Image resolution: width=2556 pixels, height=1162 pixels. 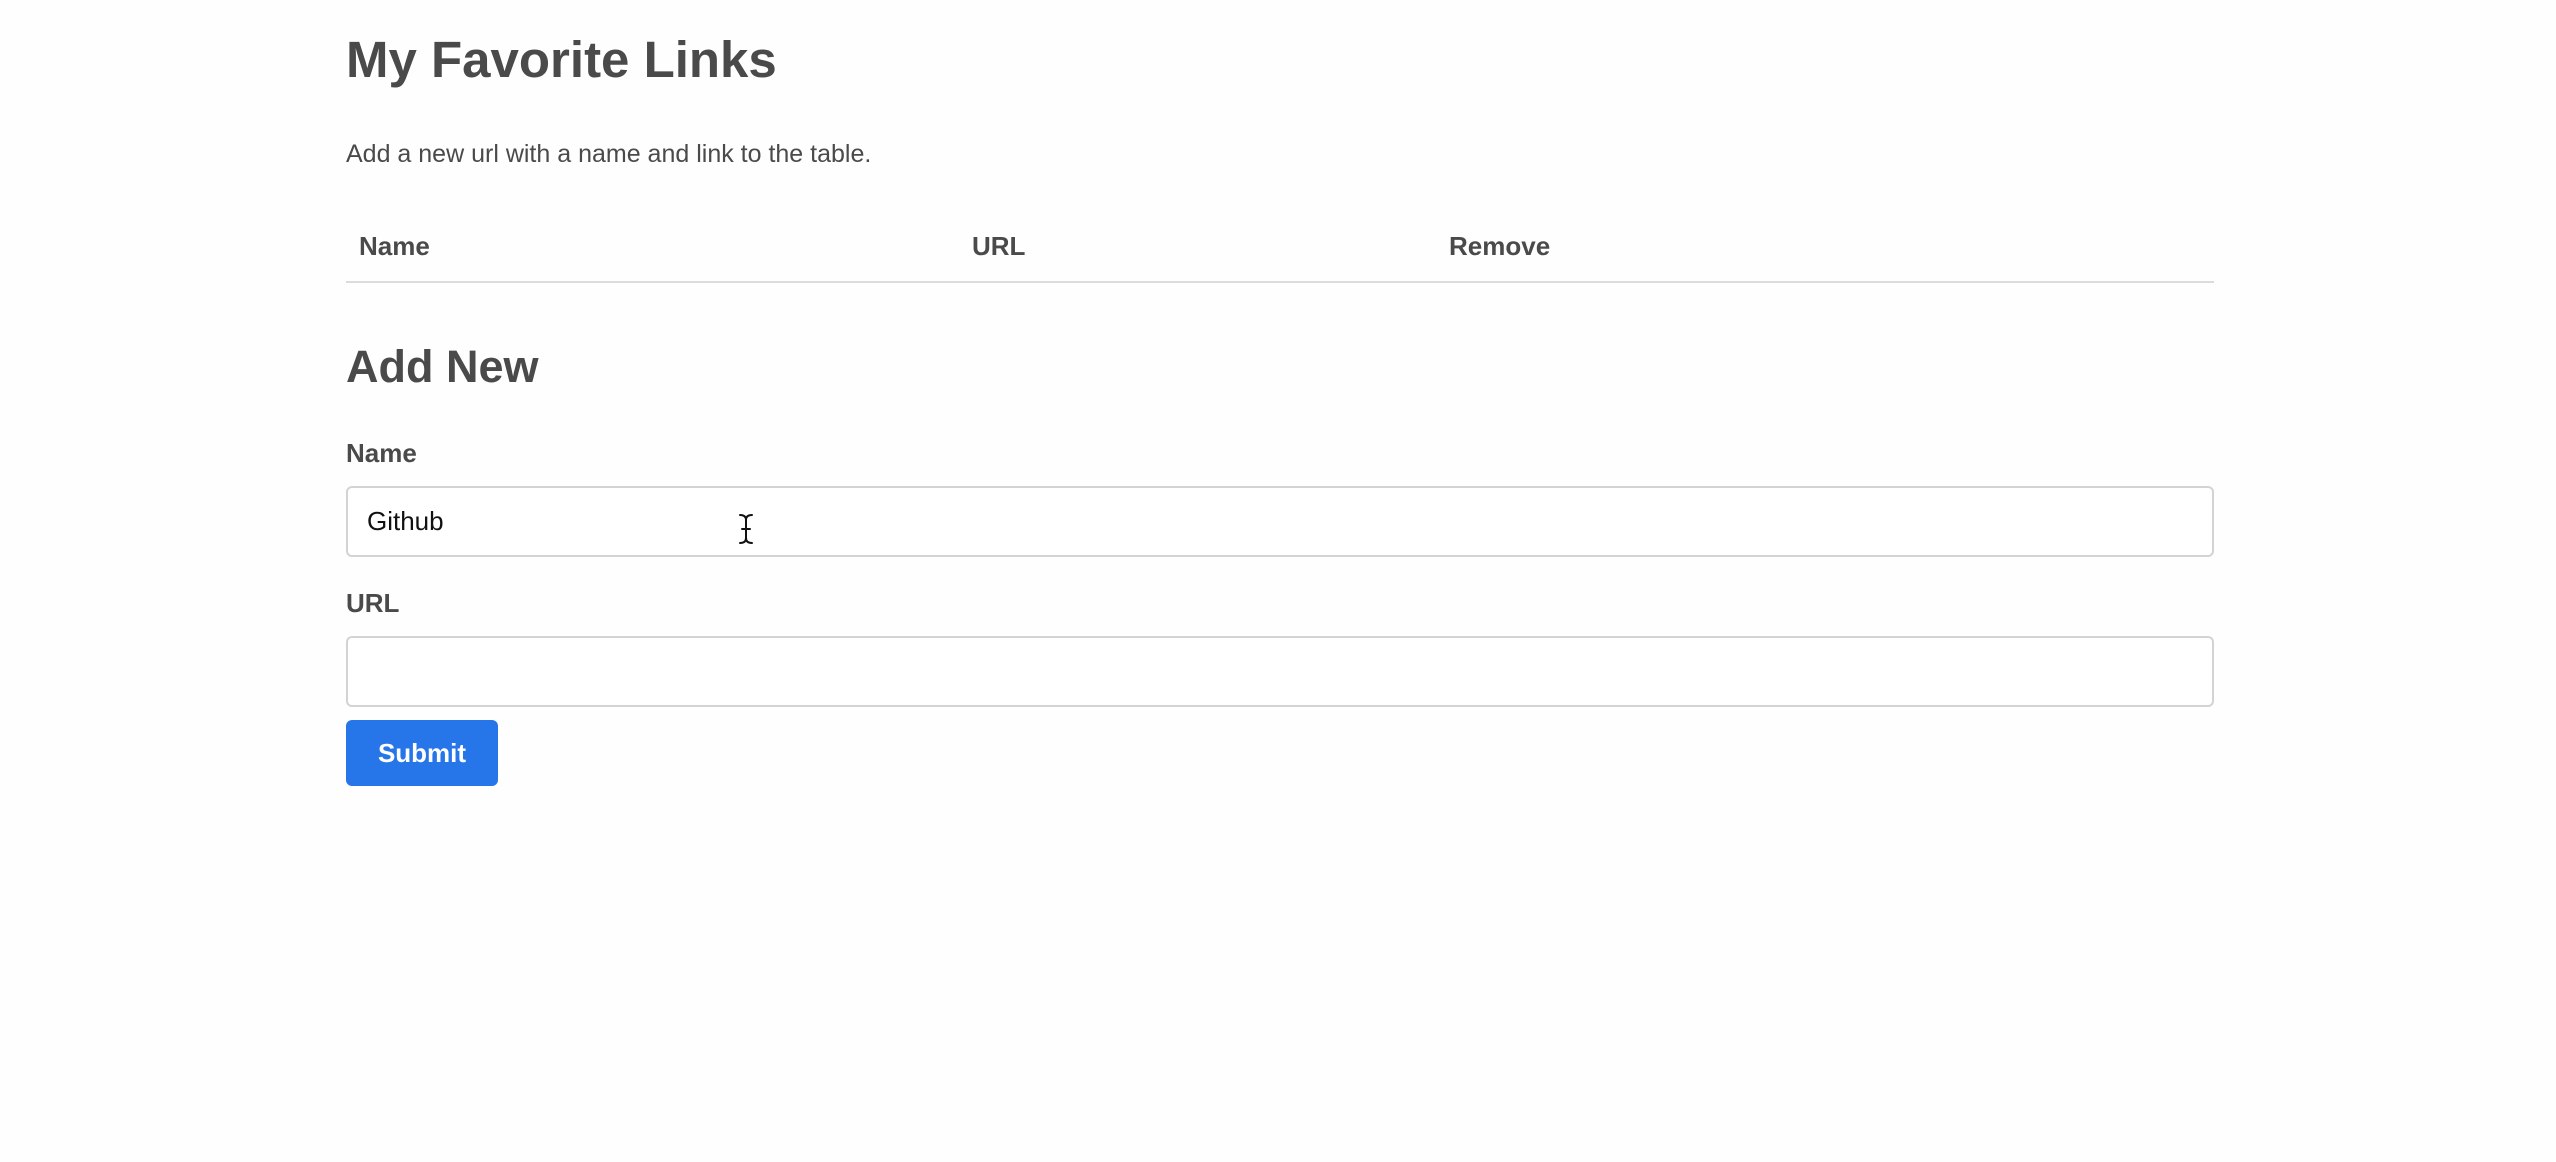 I want to click on url-field, so click(x=1280, y=671).